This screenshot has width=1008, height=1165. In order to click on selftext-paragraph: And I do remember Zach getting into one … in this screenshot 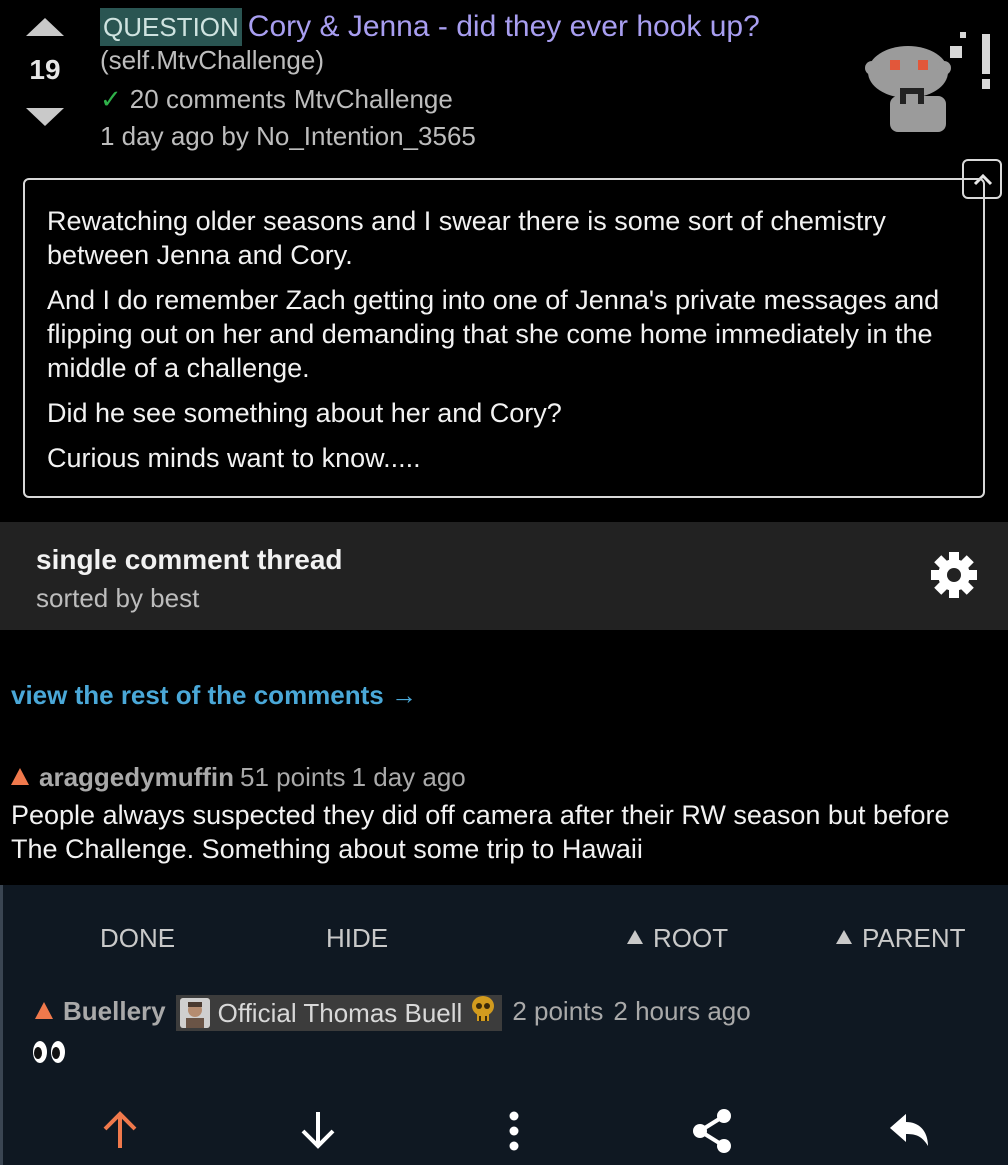, I will do `click(493, 334)`.